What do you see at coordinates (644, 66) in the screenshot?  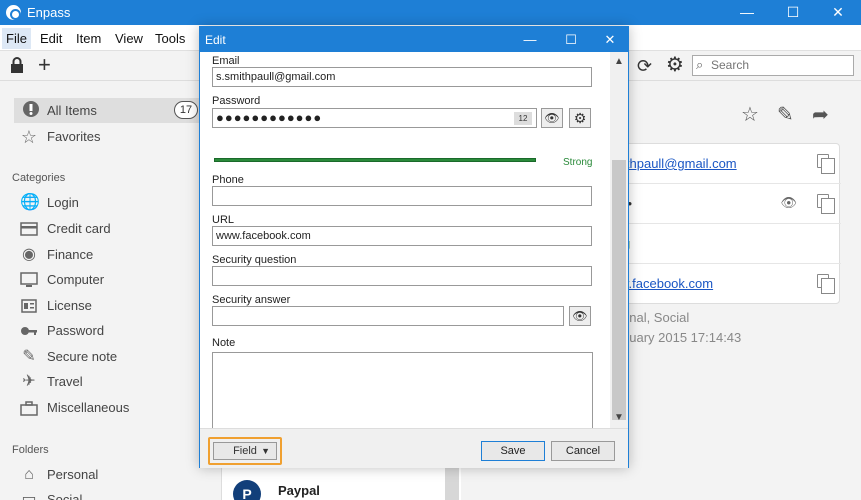 I see `sync-icon: ⟳` at bounding box center [644, 66].